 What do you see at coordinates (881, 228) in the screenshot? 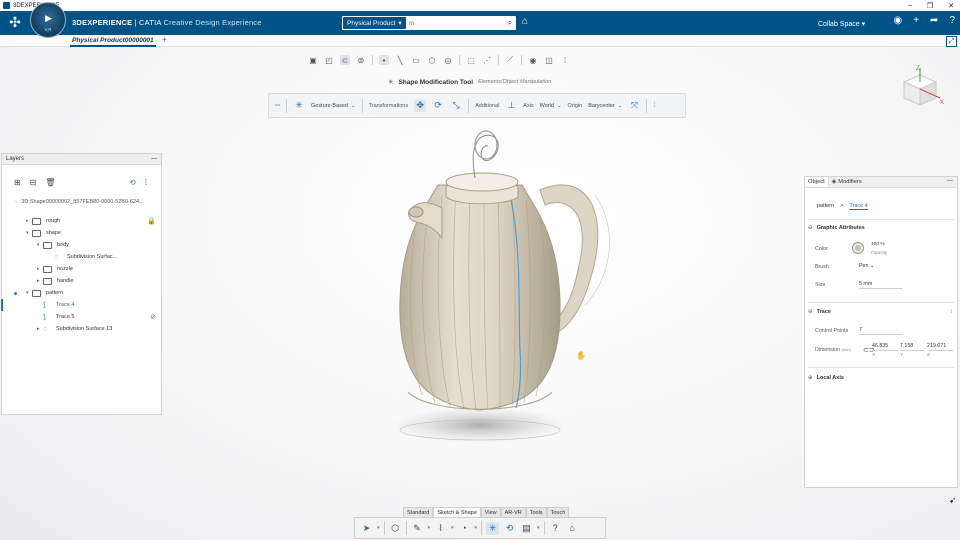
I see `graphic-attributes-section: ⊖ Graphic Attributes` at bounding box center [881, 228].